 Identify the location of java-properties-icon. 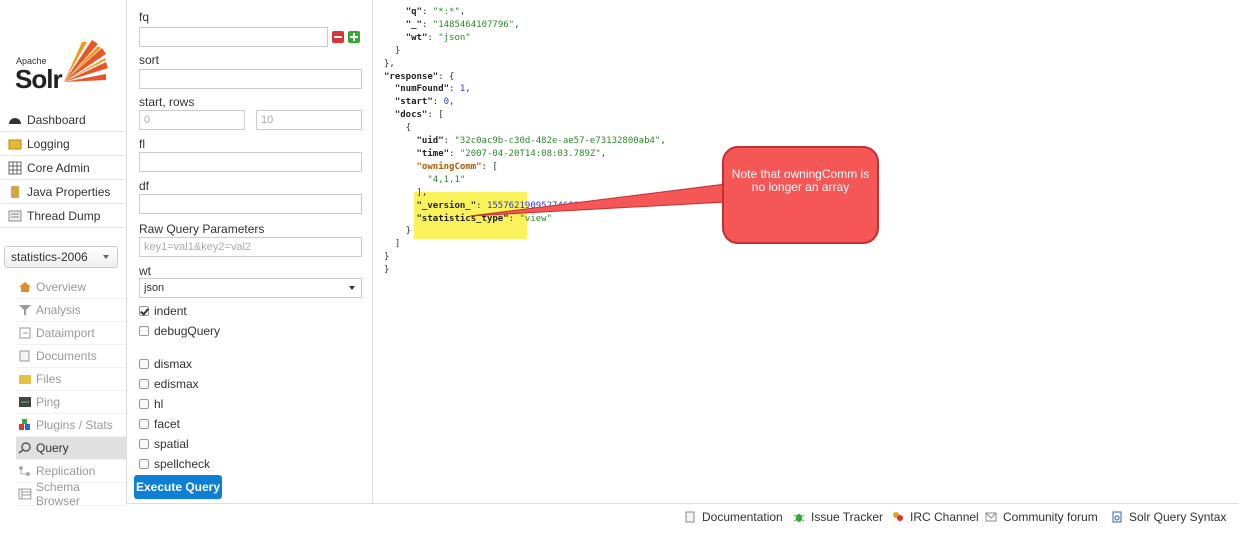
(15, 191).